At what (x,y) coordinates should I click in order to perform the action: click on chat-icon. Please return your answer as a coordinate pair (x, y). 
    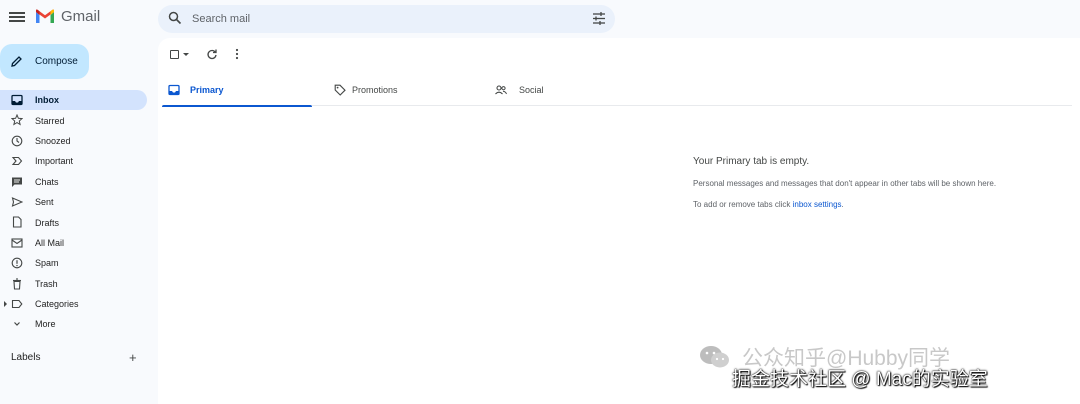
    Looking at the image, I should click on (17, 182).